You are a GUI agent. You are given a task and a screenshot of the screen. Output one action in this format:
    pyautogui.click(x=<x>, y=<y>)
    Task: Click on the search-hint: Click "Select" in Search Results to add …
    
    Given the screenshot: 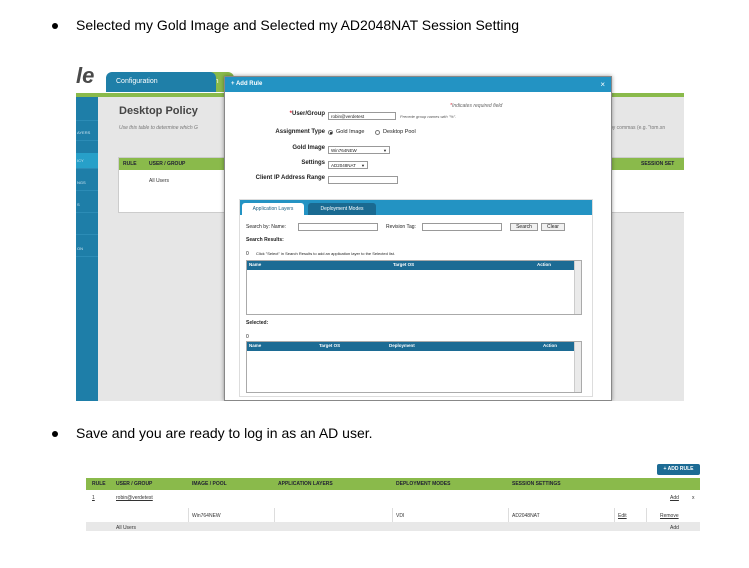 What is the action you would take?
    pyautogui.click(x=325, y=253)
    